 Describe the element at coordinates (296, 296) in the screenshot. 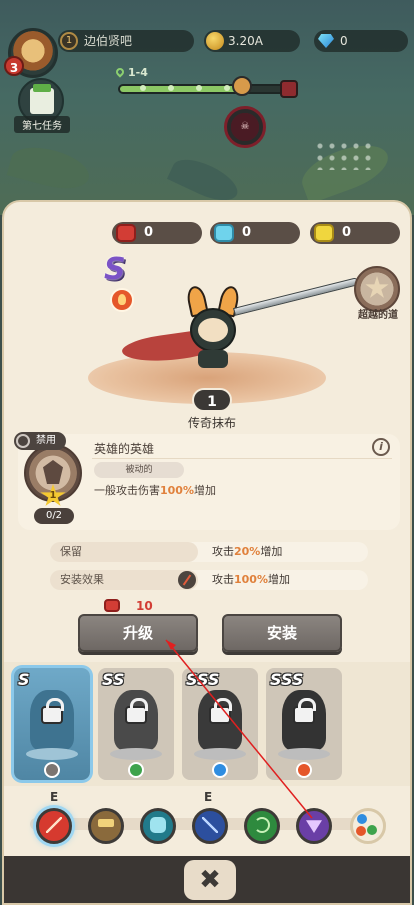

I see `sword-weapon` at that location.